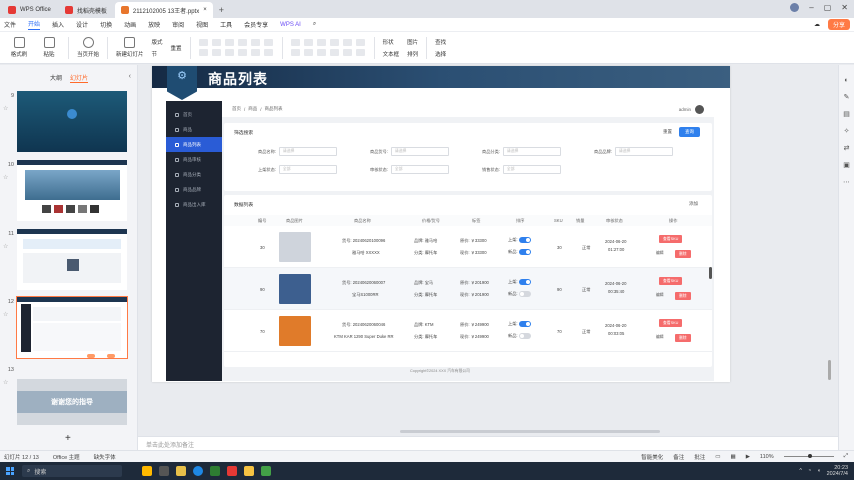  I want to click on menu-design: 设计, so click(82, 24).